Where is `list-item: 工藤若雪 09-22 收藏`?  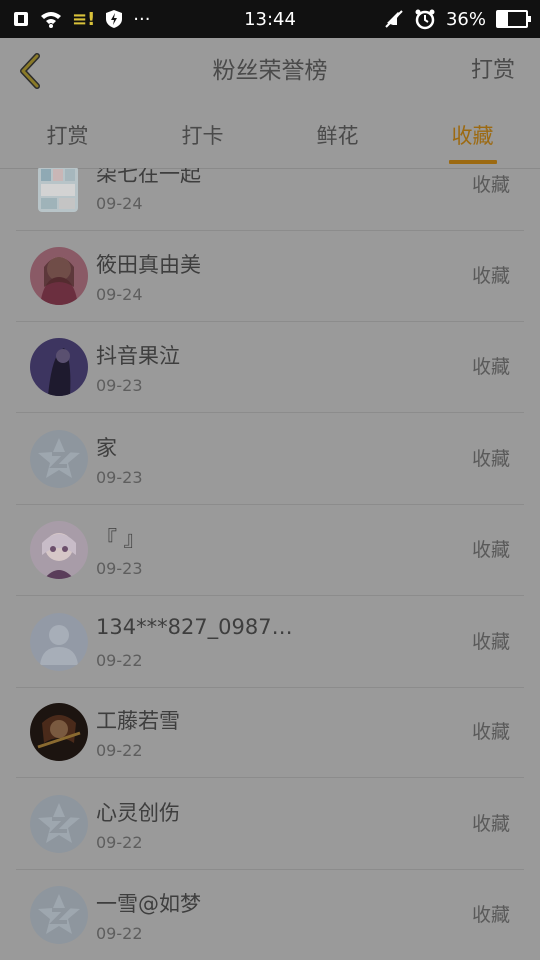
list-item: 工藤若雪 09-22 收藏 is located at coordinates (270, 732).